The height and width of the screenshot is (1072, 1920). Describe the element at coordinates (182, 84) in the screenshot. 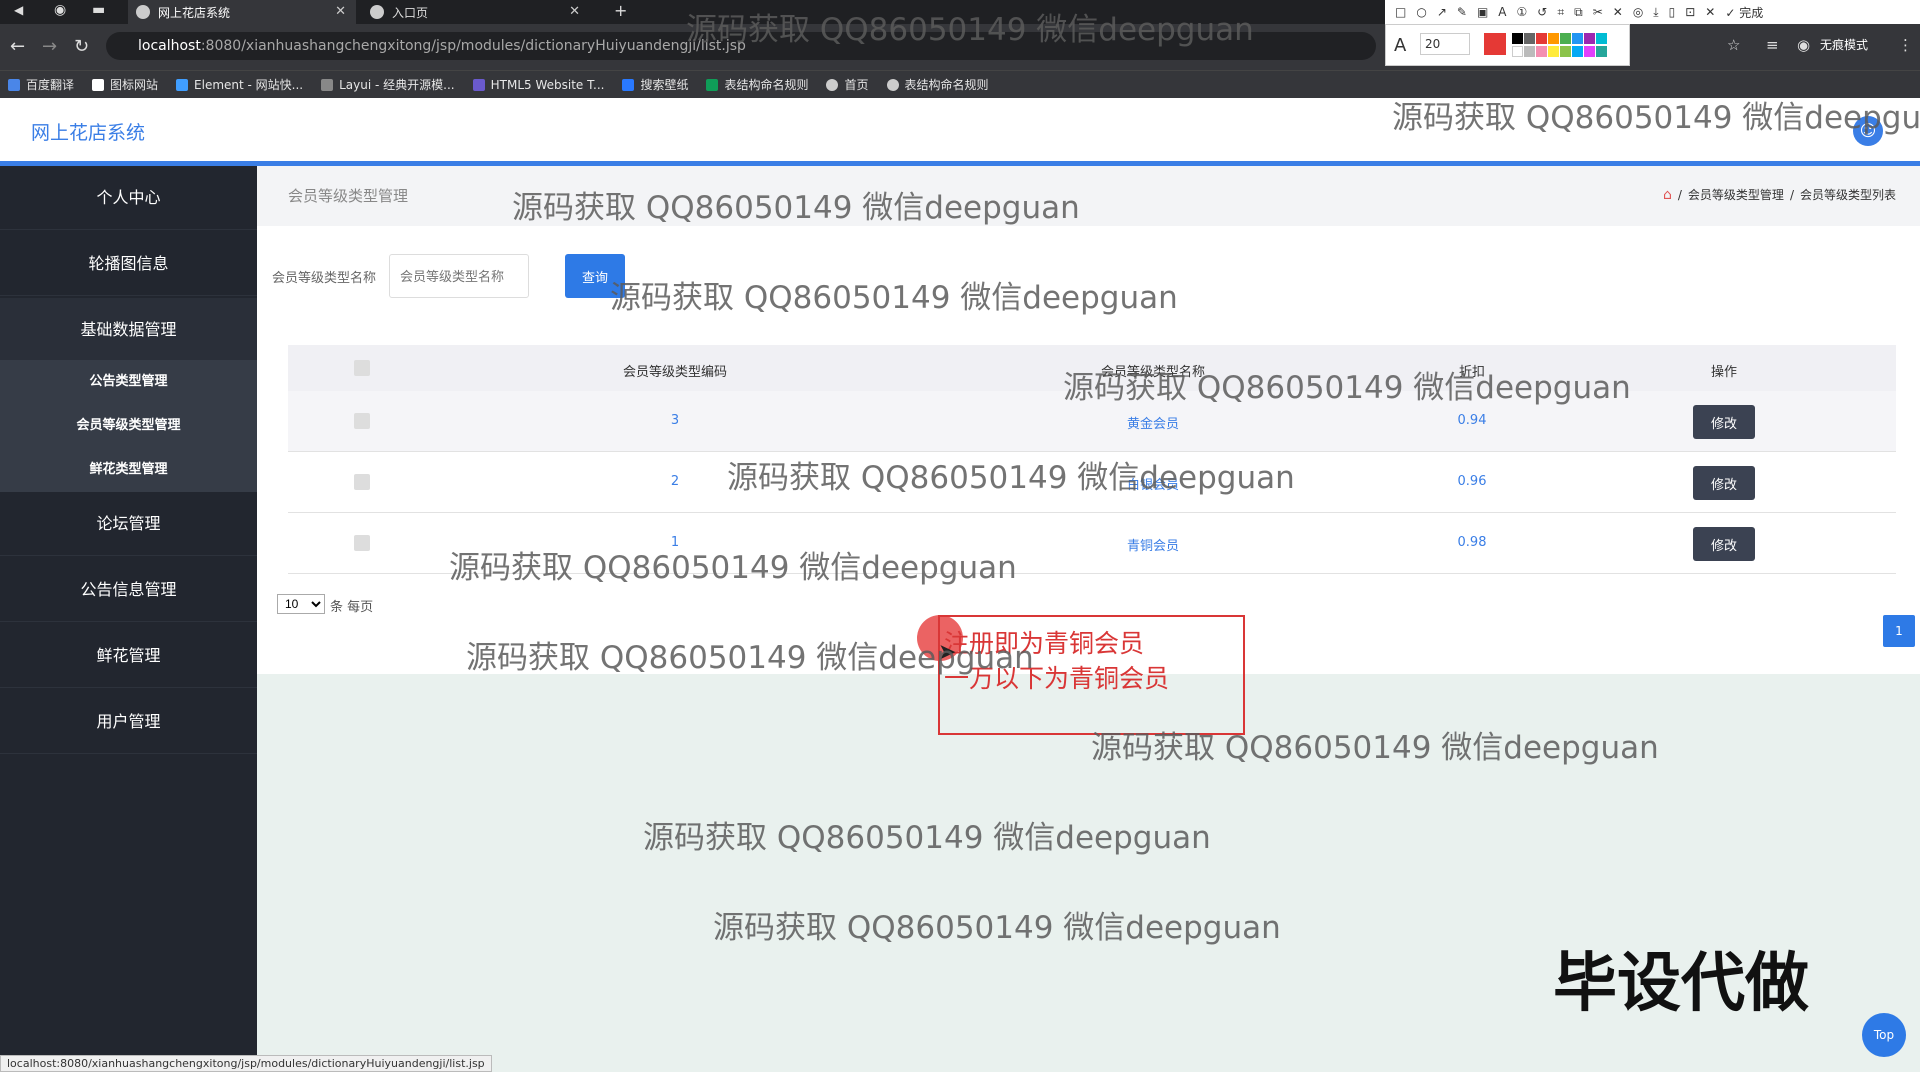

I see `element-icon` at that location.